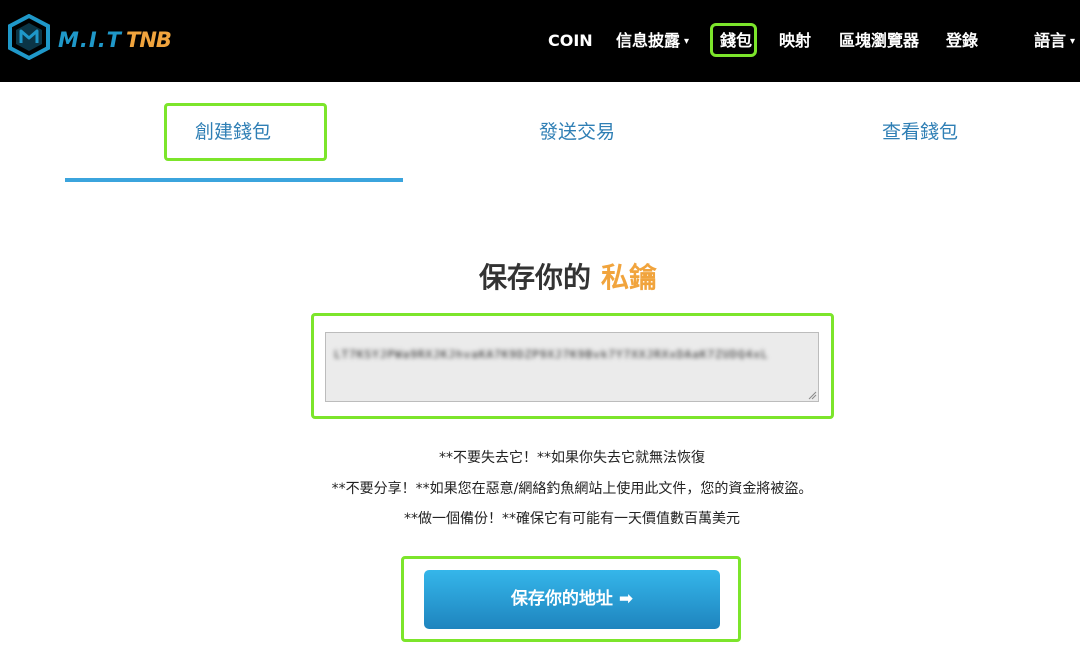  I want to click on arrow-right-icon: ➡, so click(626, 599).